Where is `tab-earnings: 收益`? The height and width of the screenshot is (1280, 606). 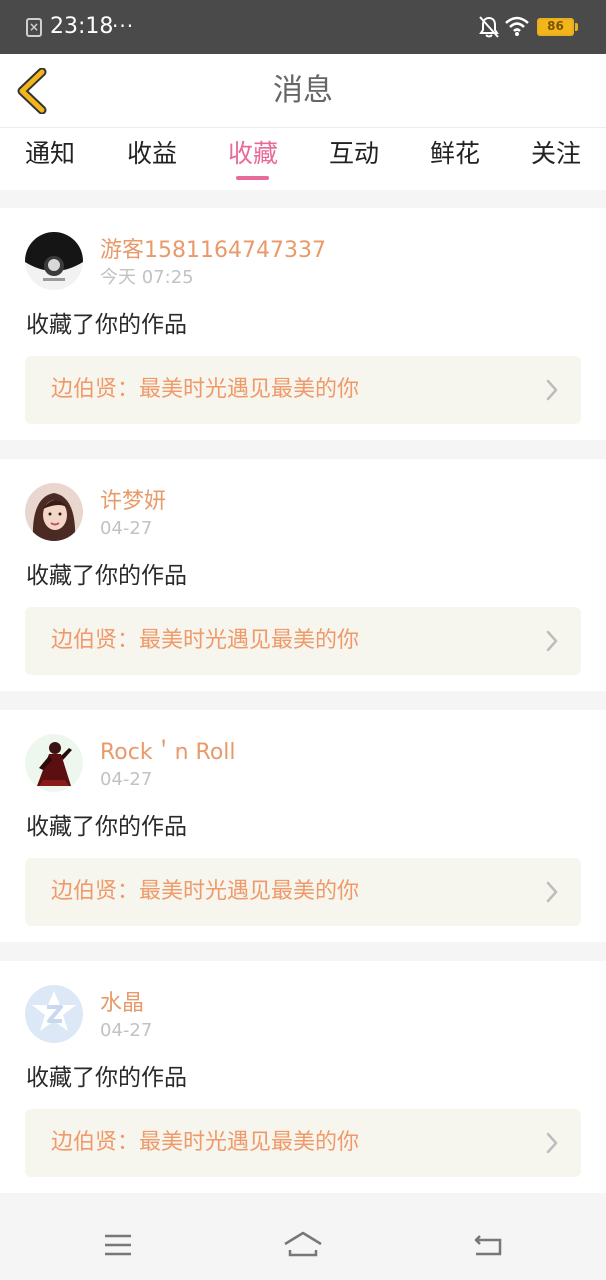 tab-earnings: 收益 is located at coordinates (152, 154).